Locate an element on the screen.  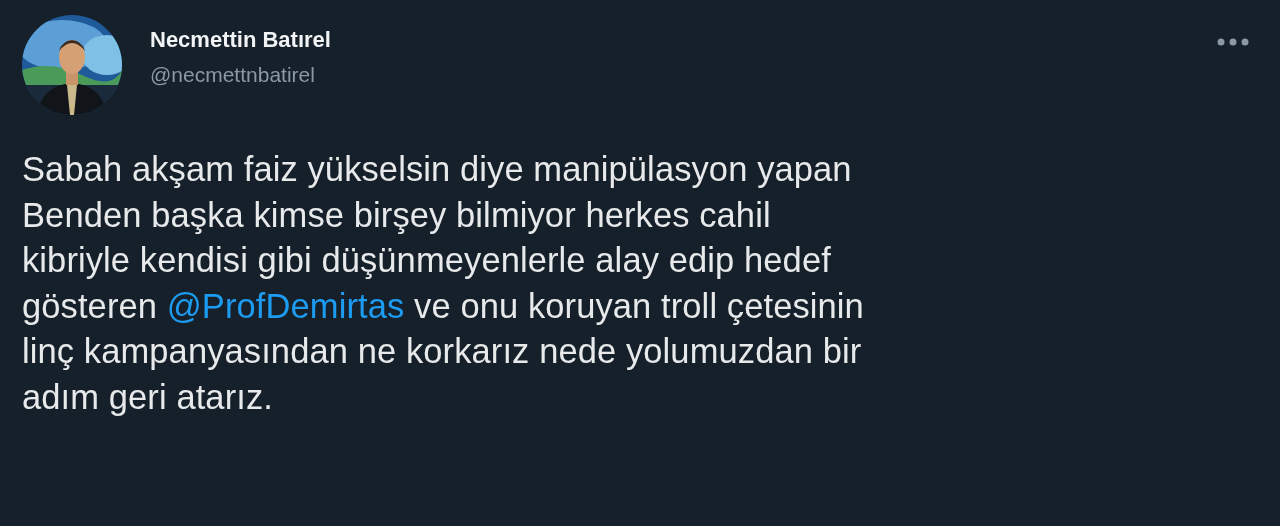
mention-link: @ProfDemirtas is located at coordinates (285, 305).